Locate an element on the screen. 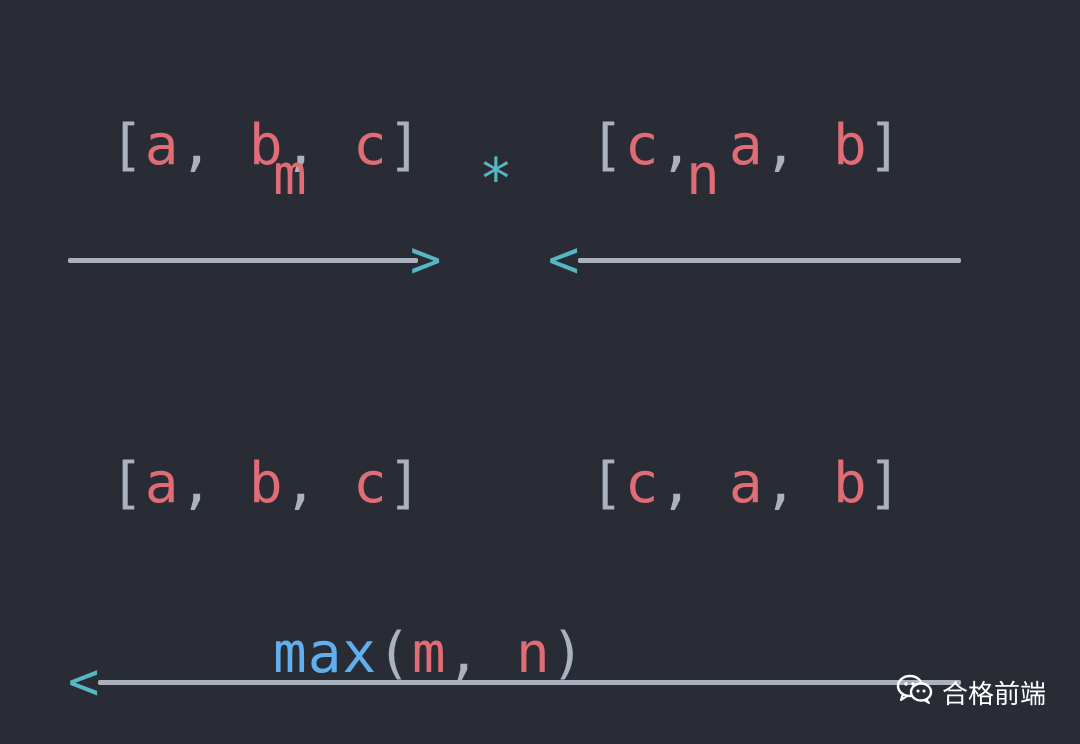  right-arrowhead-icon: > is located at coordinates (426, 260).